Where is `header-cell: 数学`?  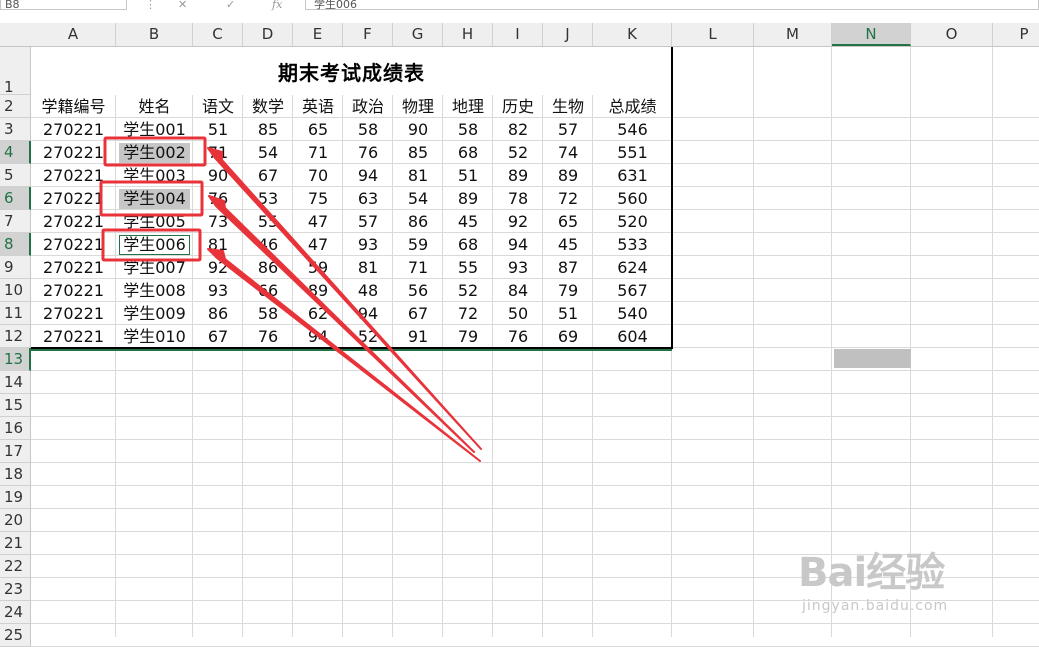 header-cell: 数学 is located at coordinates (268, 106).